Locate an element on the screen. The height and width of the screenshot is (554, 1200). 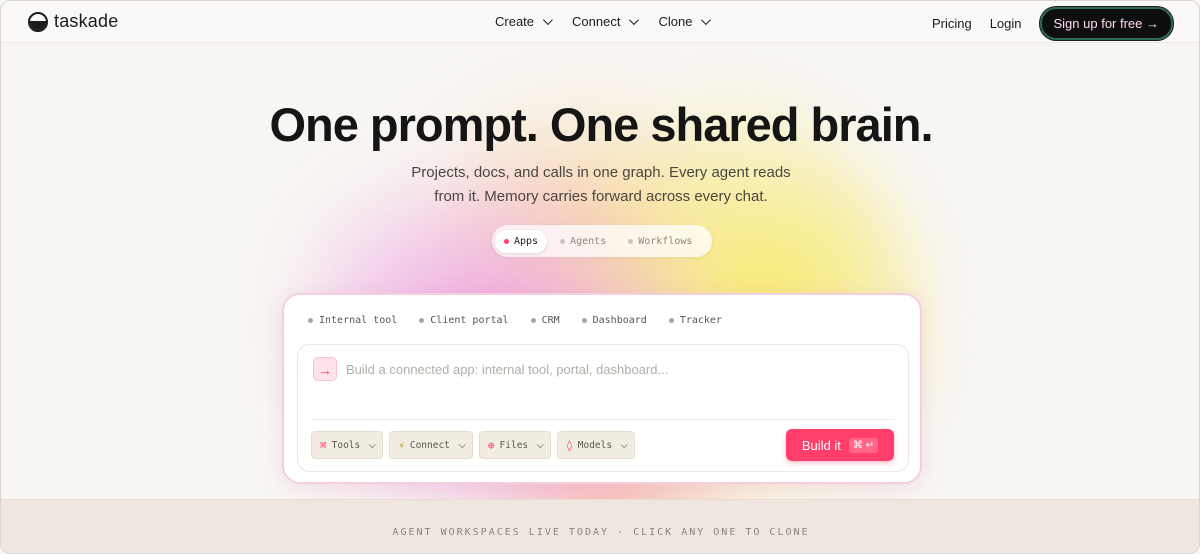
globe-icon: ⊕ is located at coordinates (491, 445).